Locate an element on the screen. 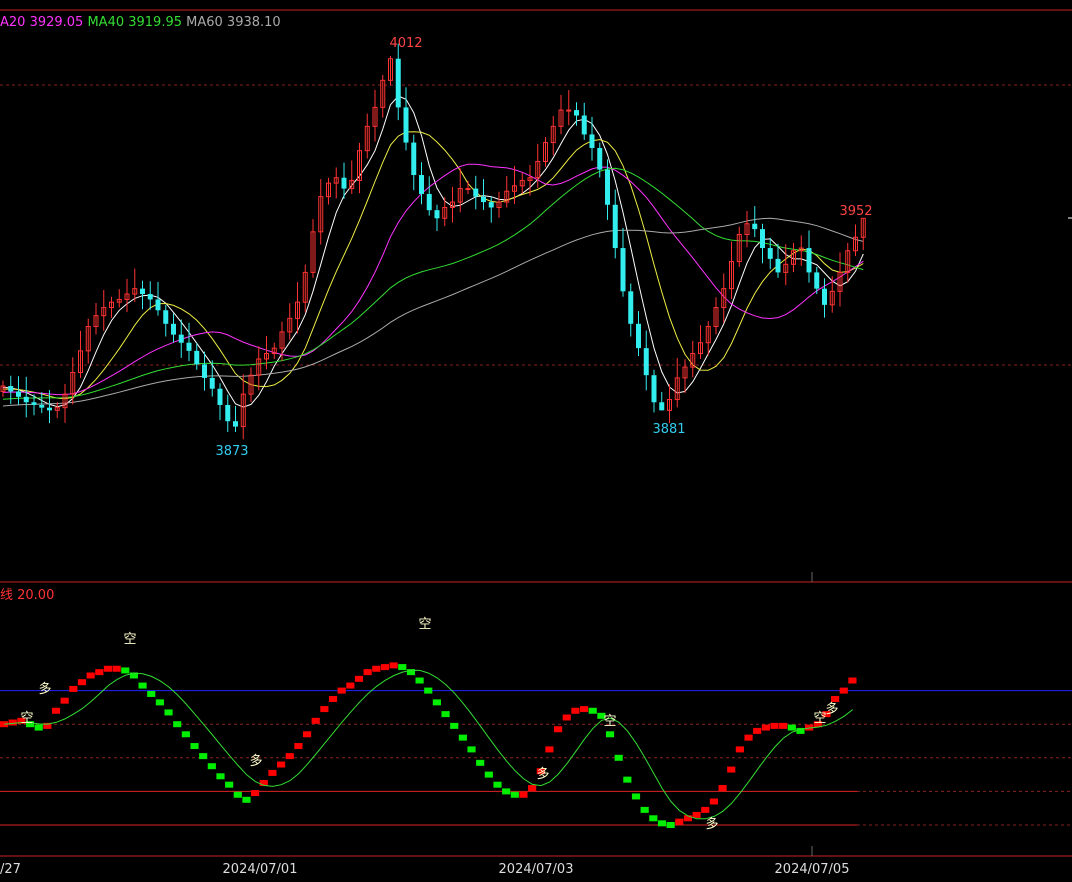 This screenshot has height=882, width=1072. main-legend: A20 3929.05 MA40 3919.95 MA60 3938.10 is located at coordinates (140, 22).